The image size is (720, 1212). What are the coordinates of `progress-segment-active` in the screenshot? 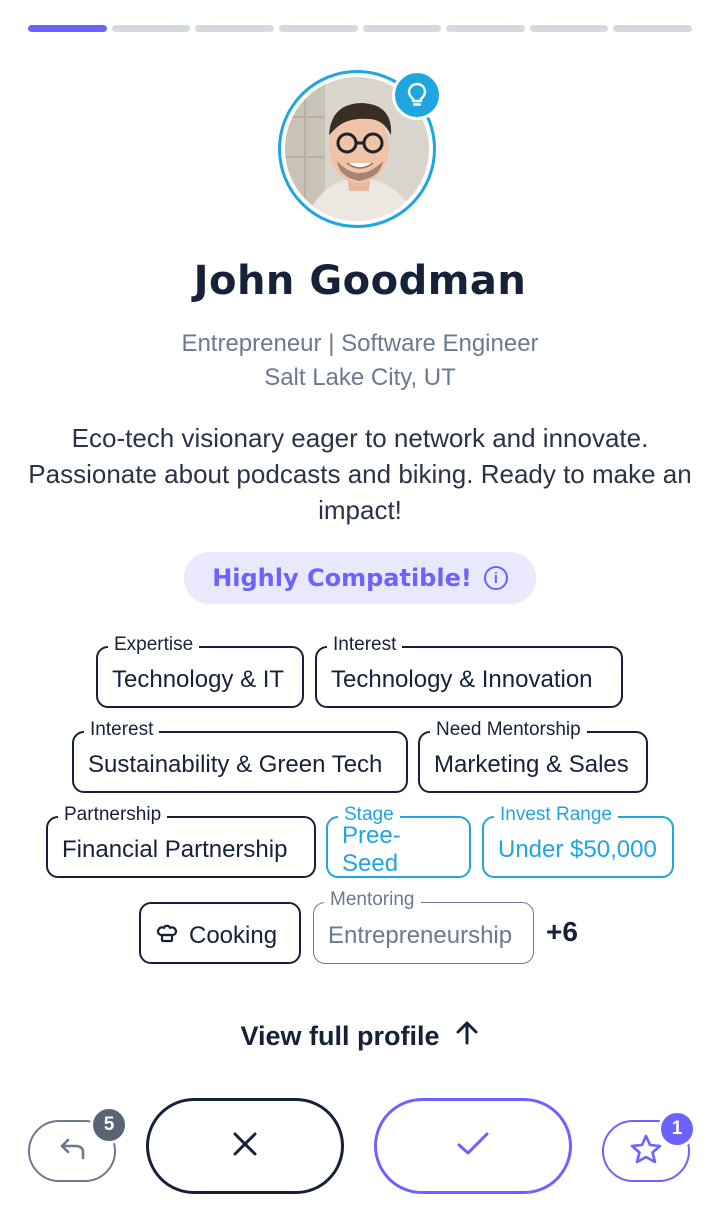 It's located at (67, 28).